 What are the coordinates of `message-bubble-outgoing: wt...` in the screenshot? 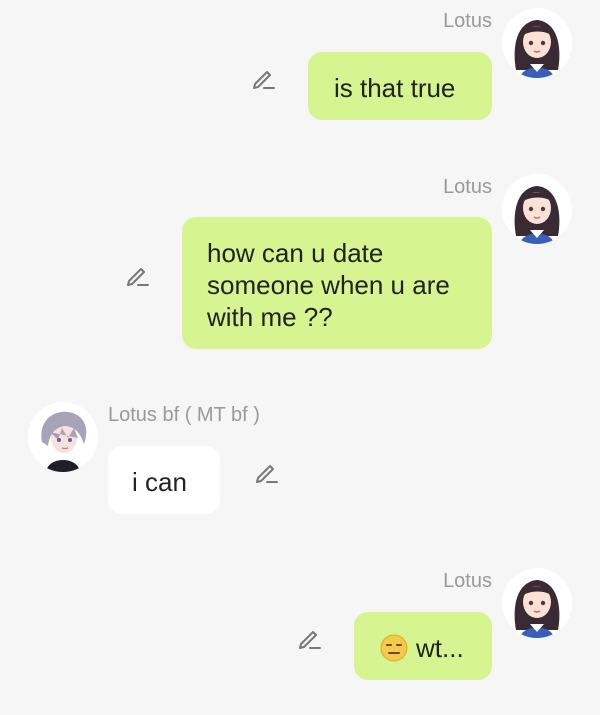 It's located at (423, 646).